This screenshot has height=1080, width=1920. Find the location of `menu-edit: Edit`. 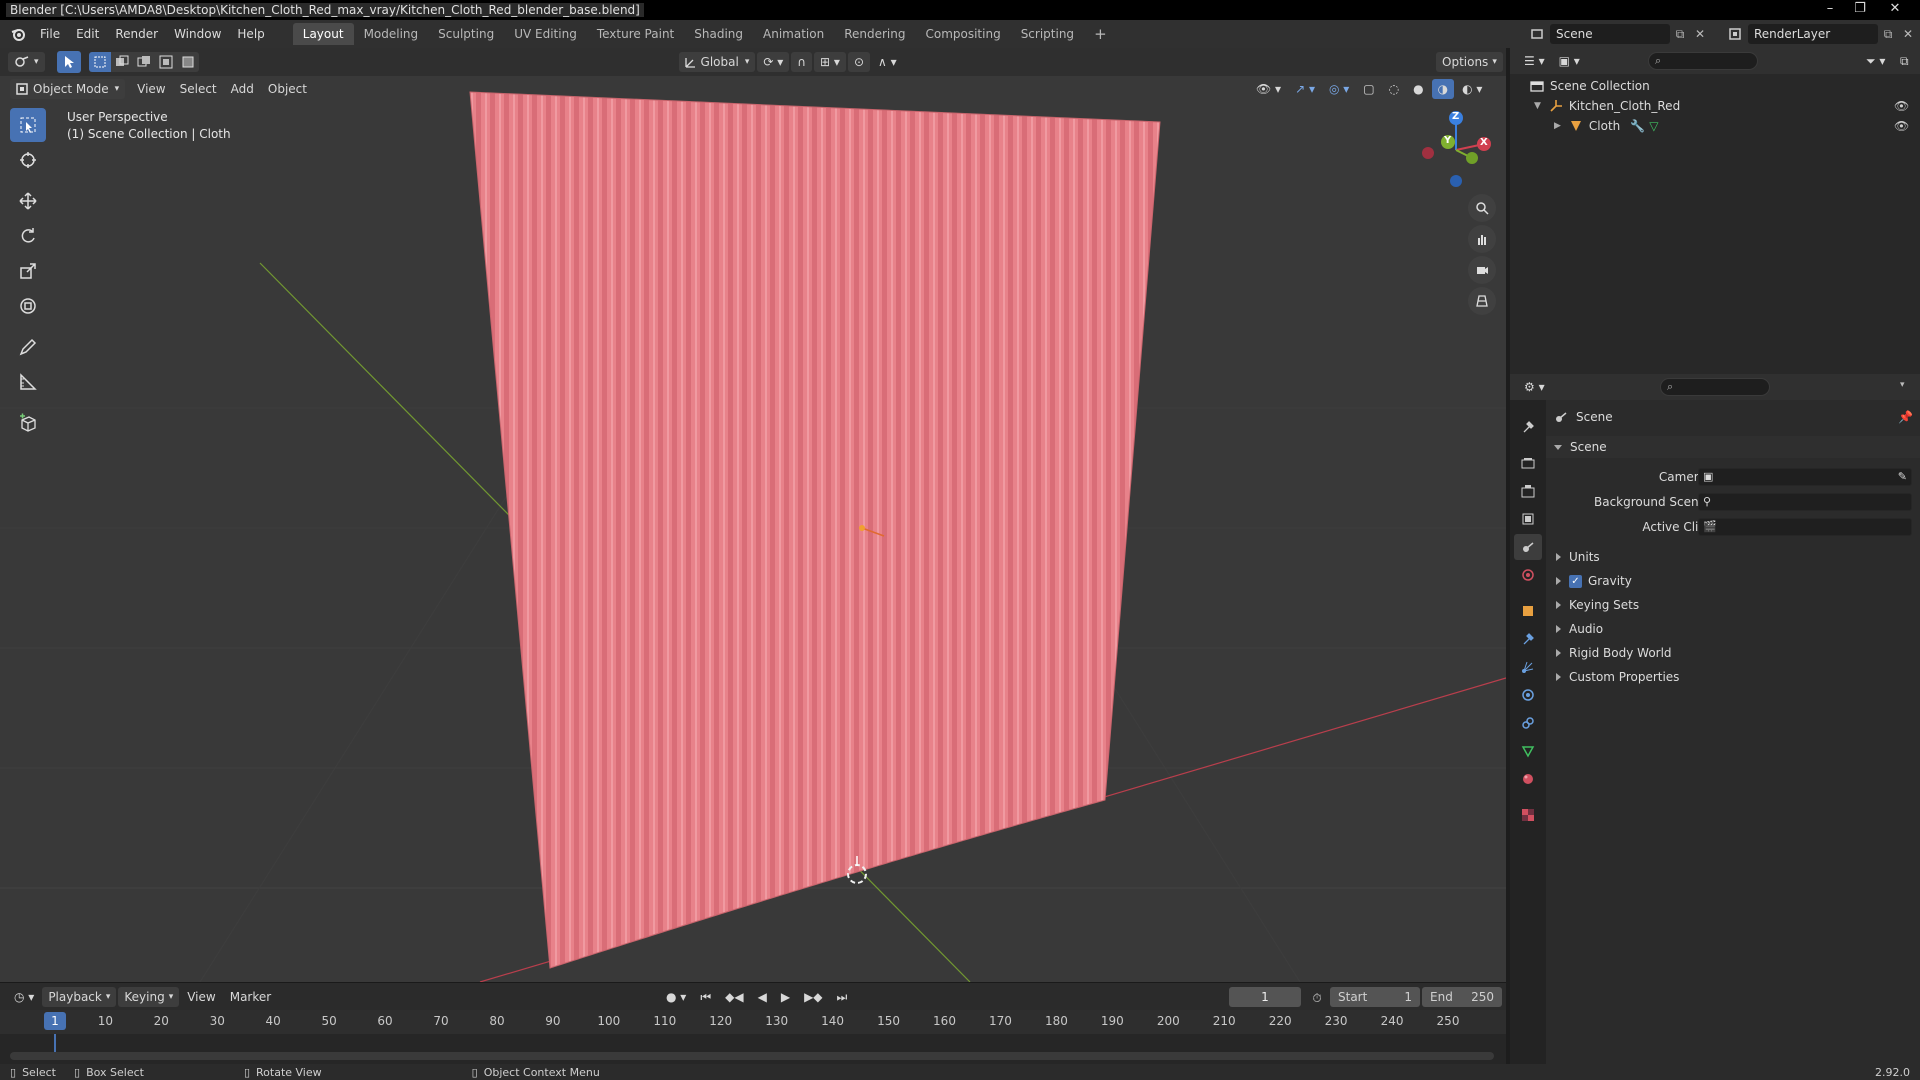

menu-edit: Edit is located at coordinates (87, 34).